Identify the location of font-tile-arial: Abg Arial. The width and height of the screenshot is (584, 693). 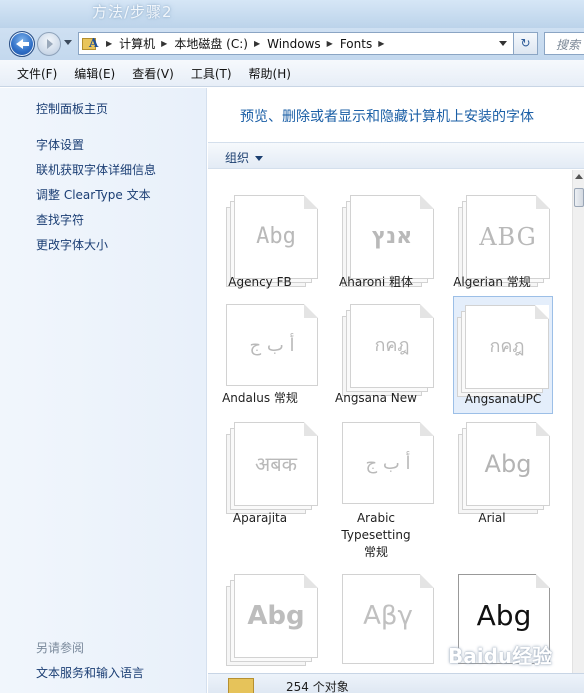
(496, 489).